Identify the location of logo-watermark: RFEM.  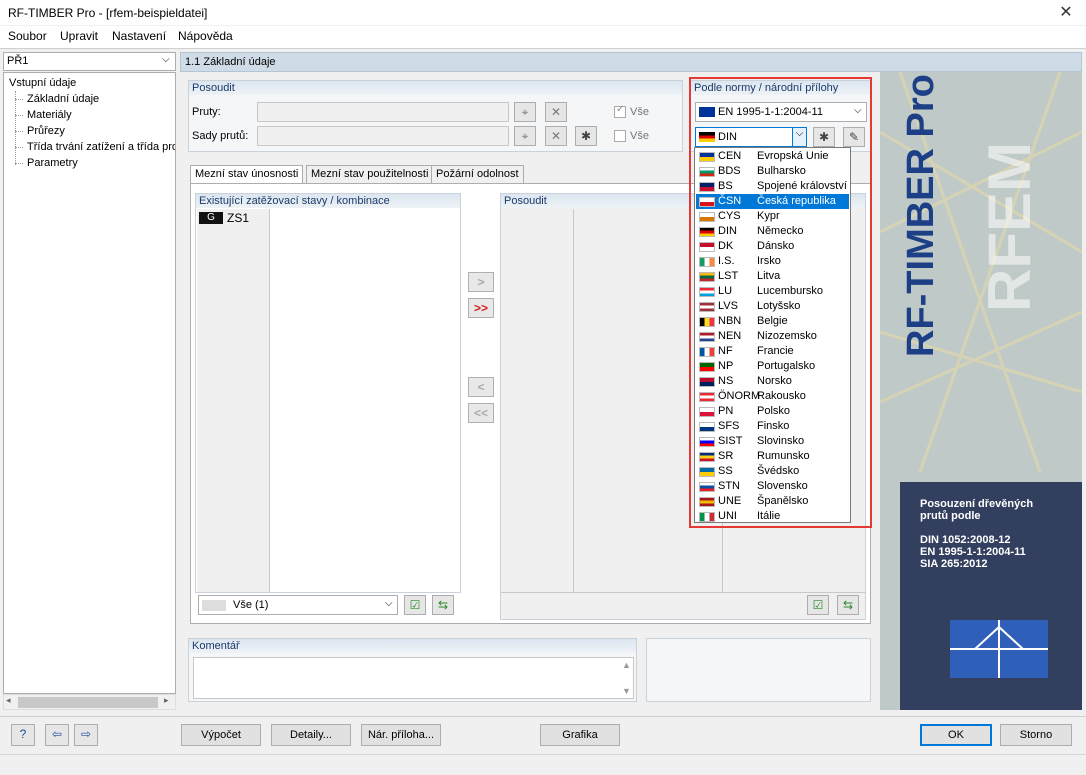
(1009, 227).